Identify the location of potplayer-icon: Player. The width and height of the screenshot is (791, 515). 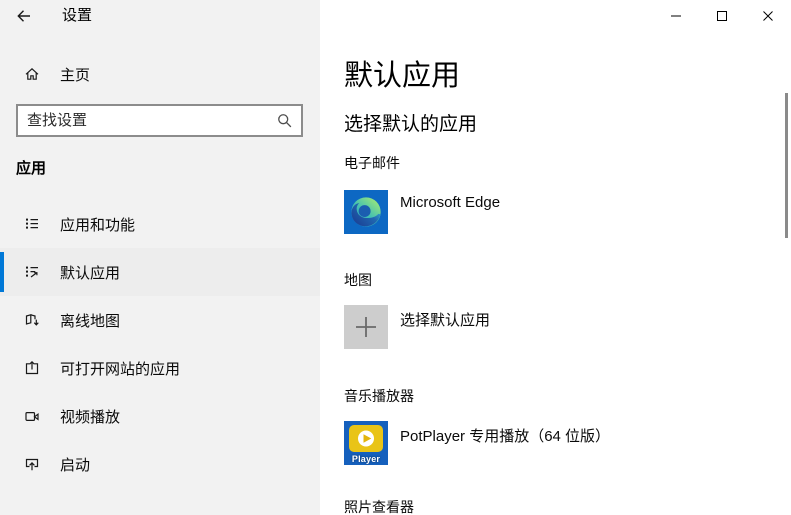
(366, 443).